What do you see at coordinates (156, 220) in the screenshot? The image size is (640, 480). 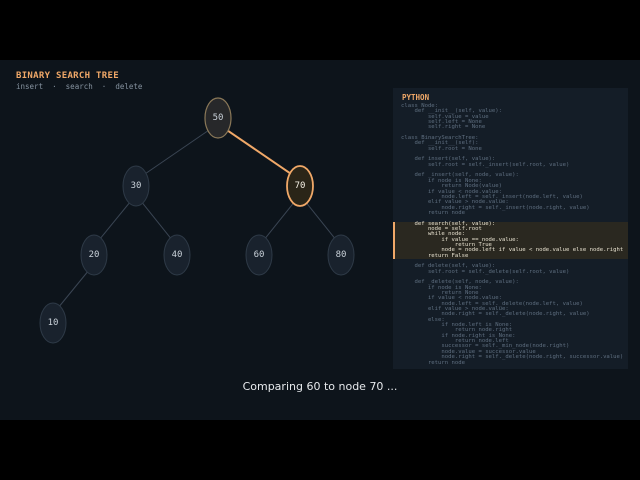 I see `tree-edge-n30-n40` at bounding box center [156, 220].